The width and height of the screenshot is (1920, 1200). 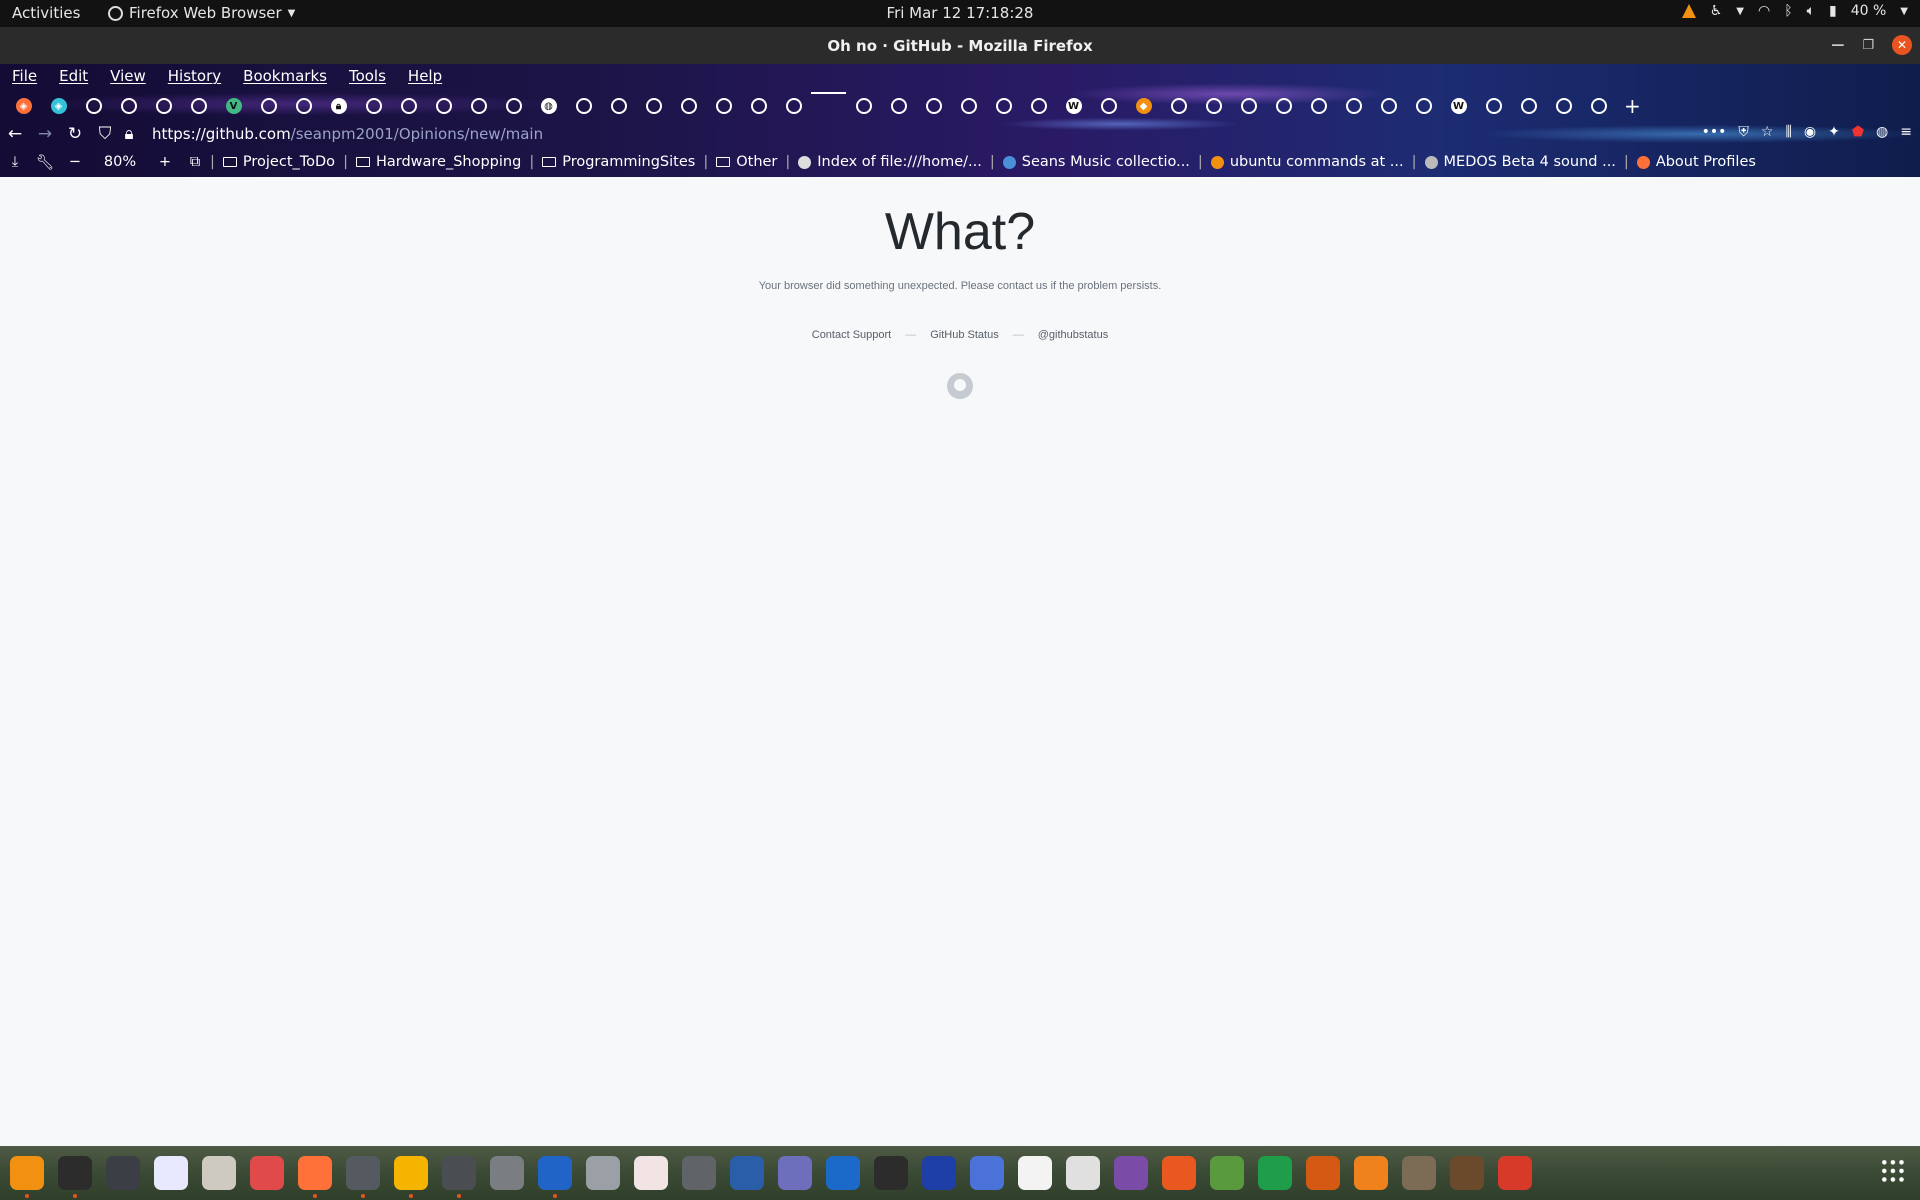 What do you see at coordinates (165, 162) in the screenshot?
I see `zoom-in-icon: +` at bounding box center [165, 162].